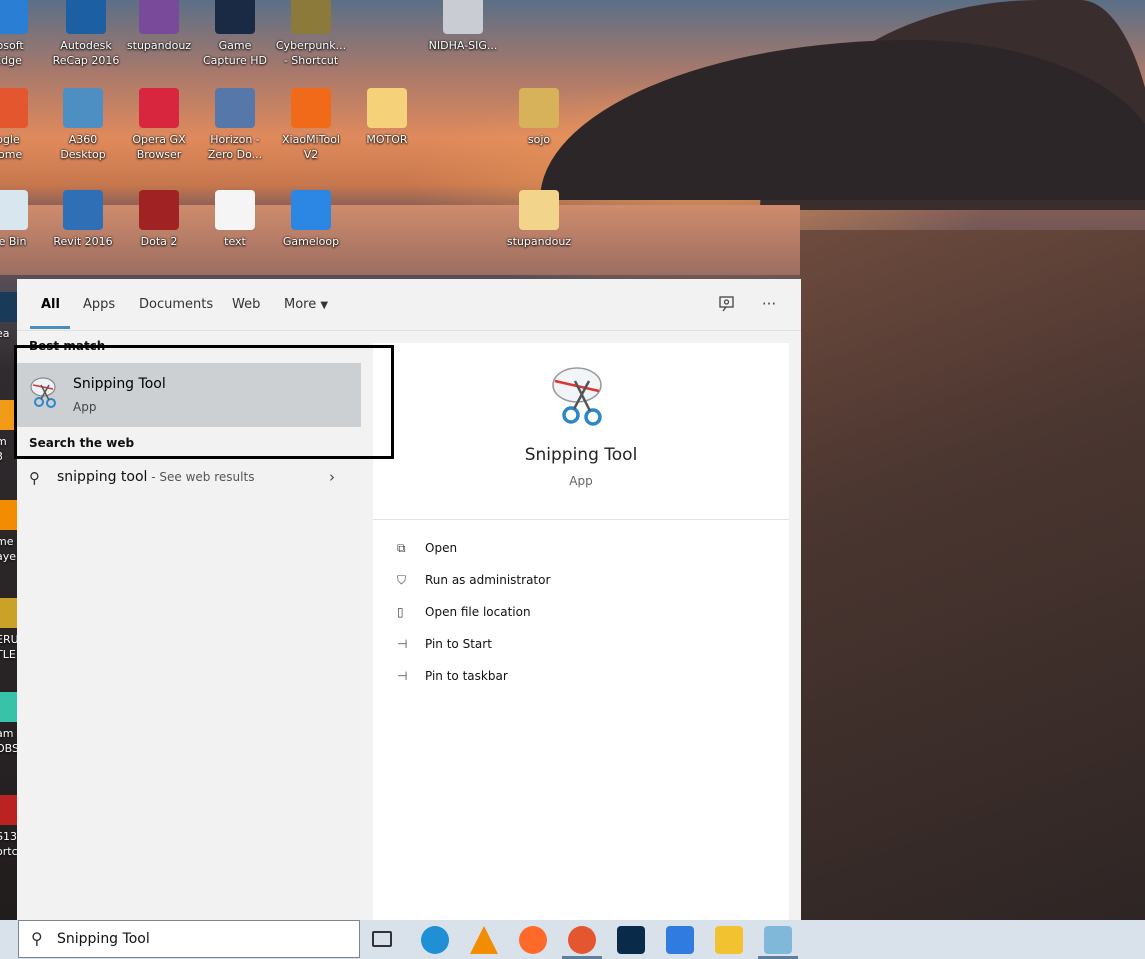 The image size is (1145, 959). Describe the element at coordinates (533, 940) in the screenshot. I see `firefox-icon` at that location.